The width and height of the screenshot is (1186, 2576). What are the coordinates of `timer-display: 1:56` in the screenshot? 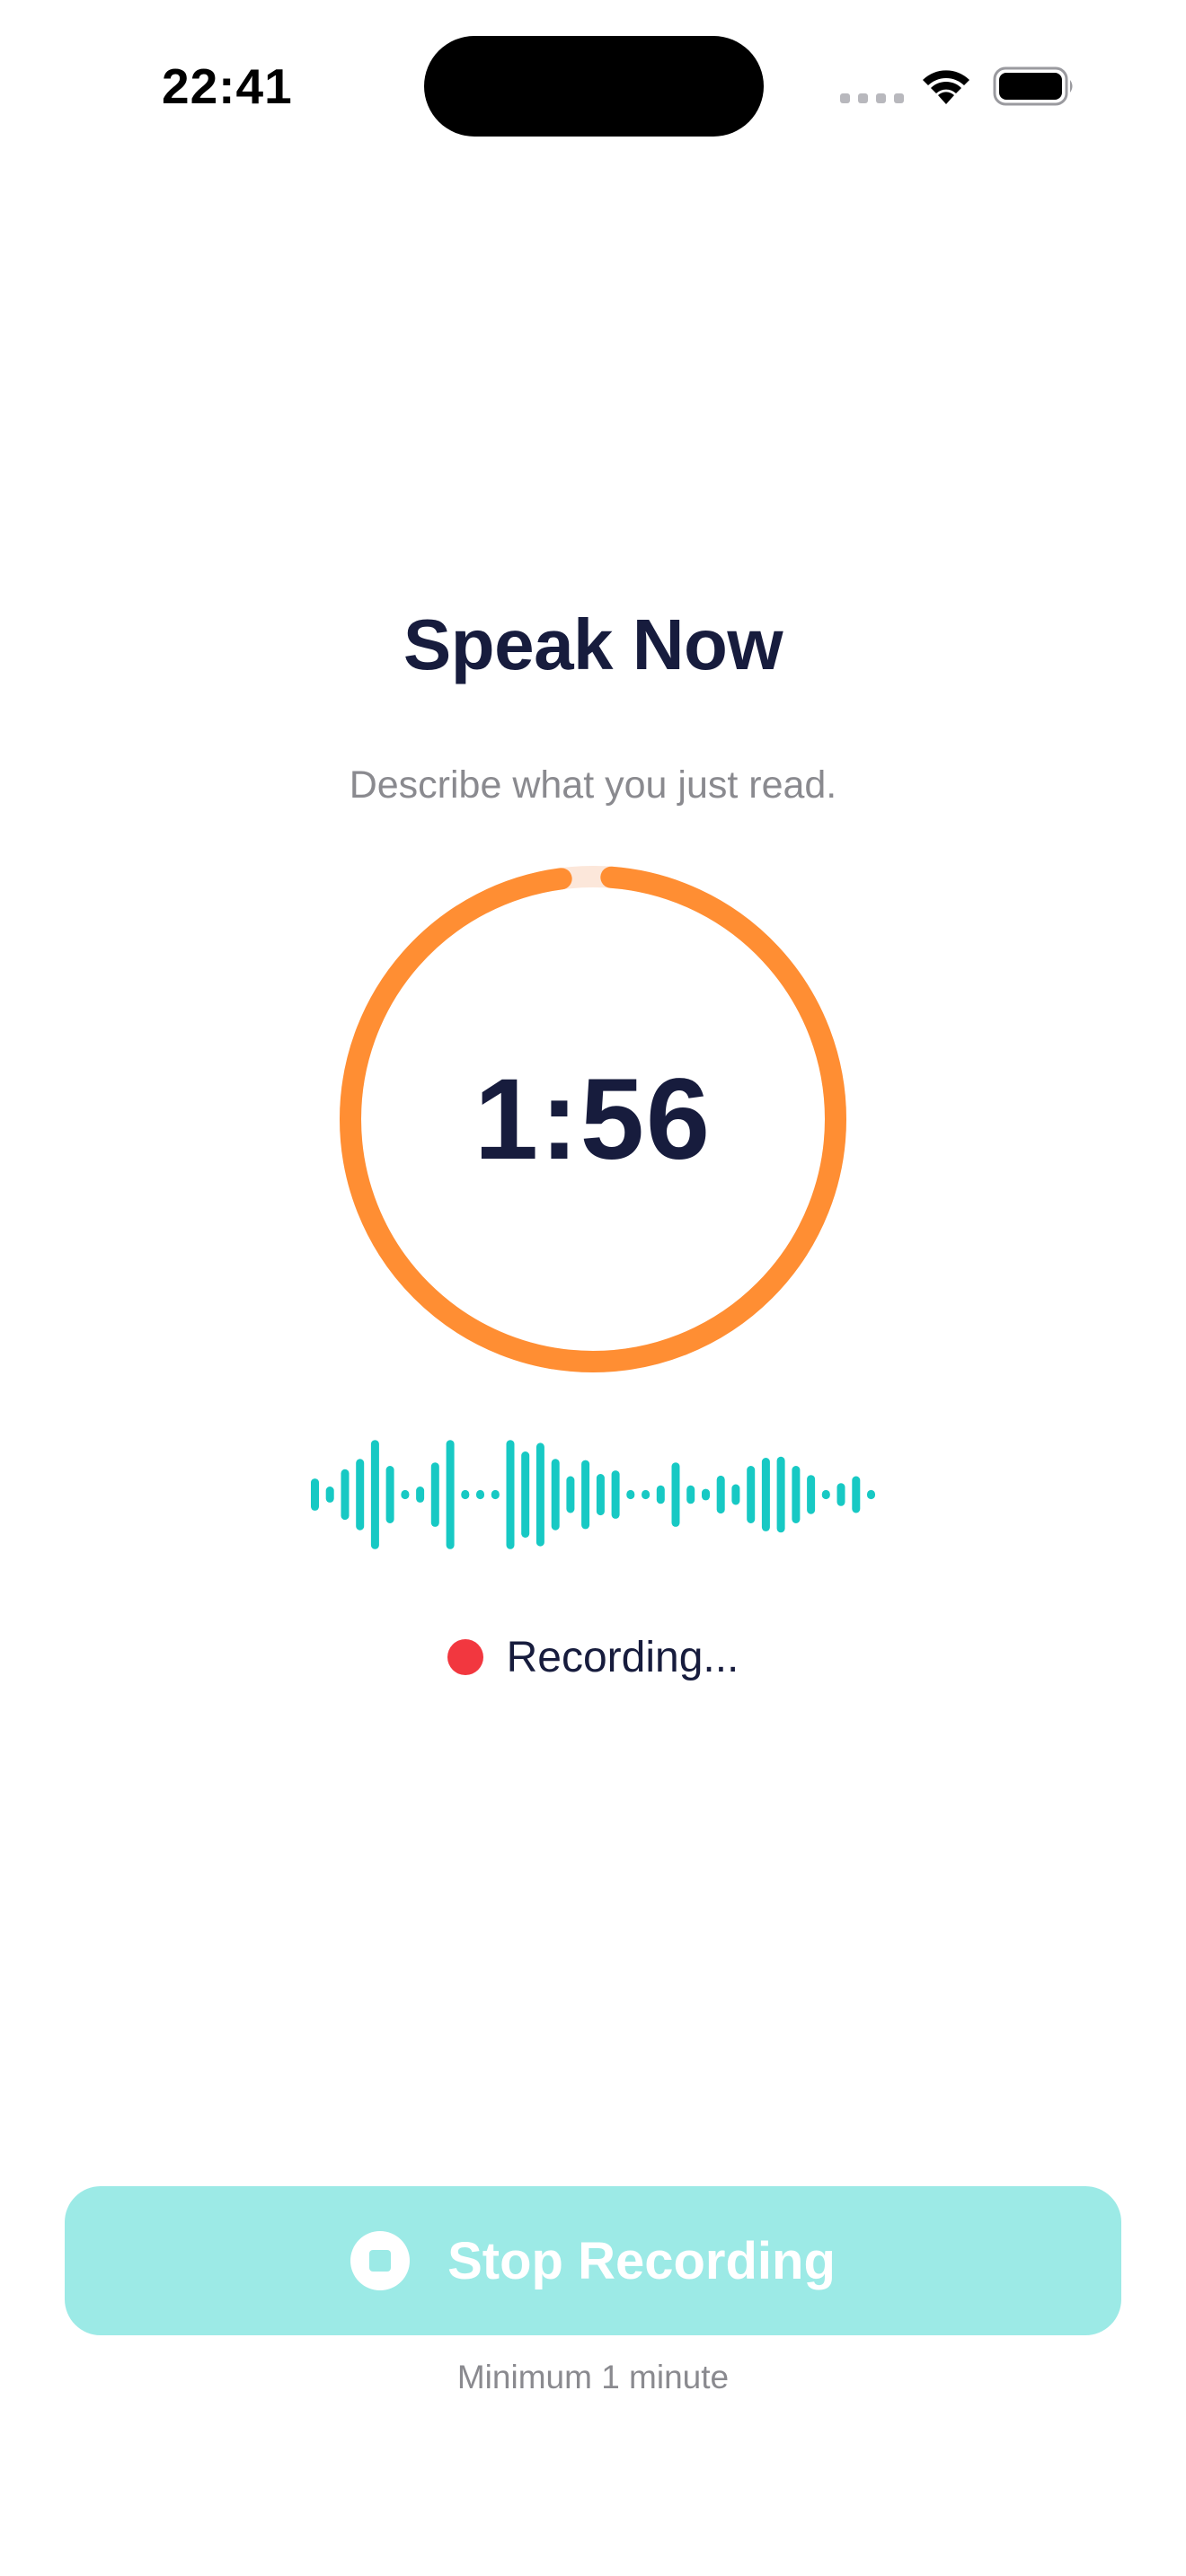 It's located at (593, 1119).